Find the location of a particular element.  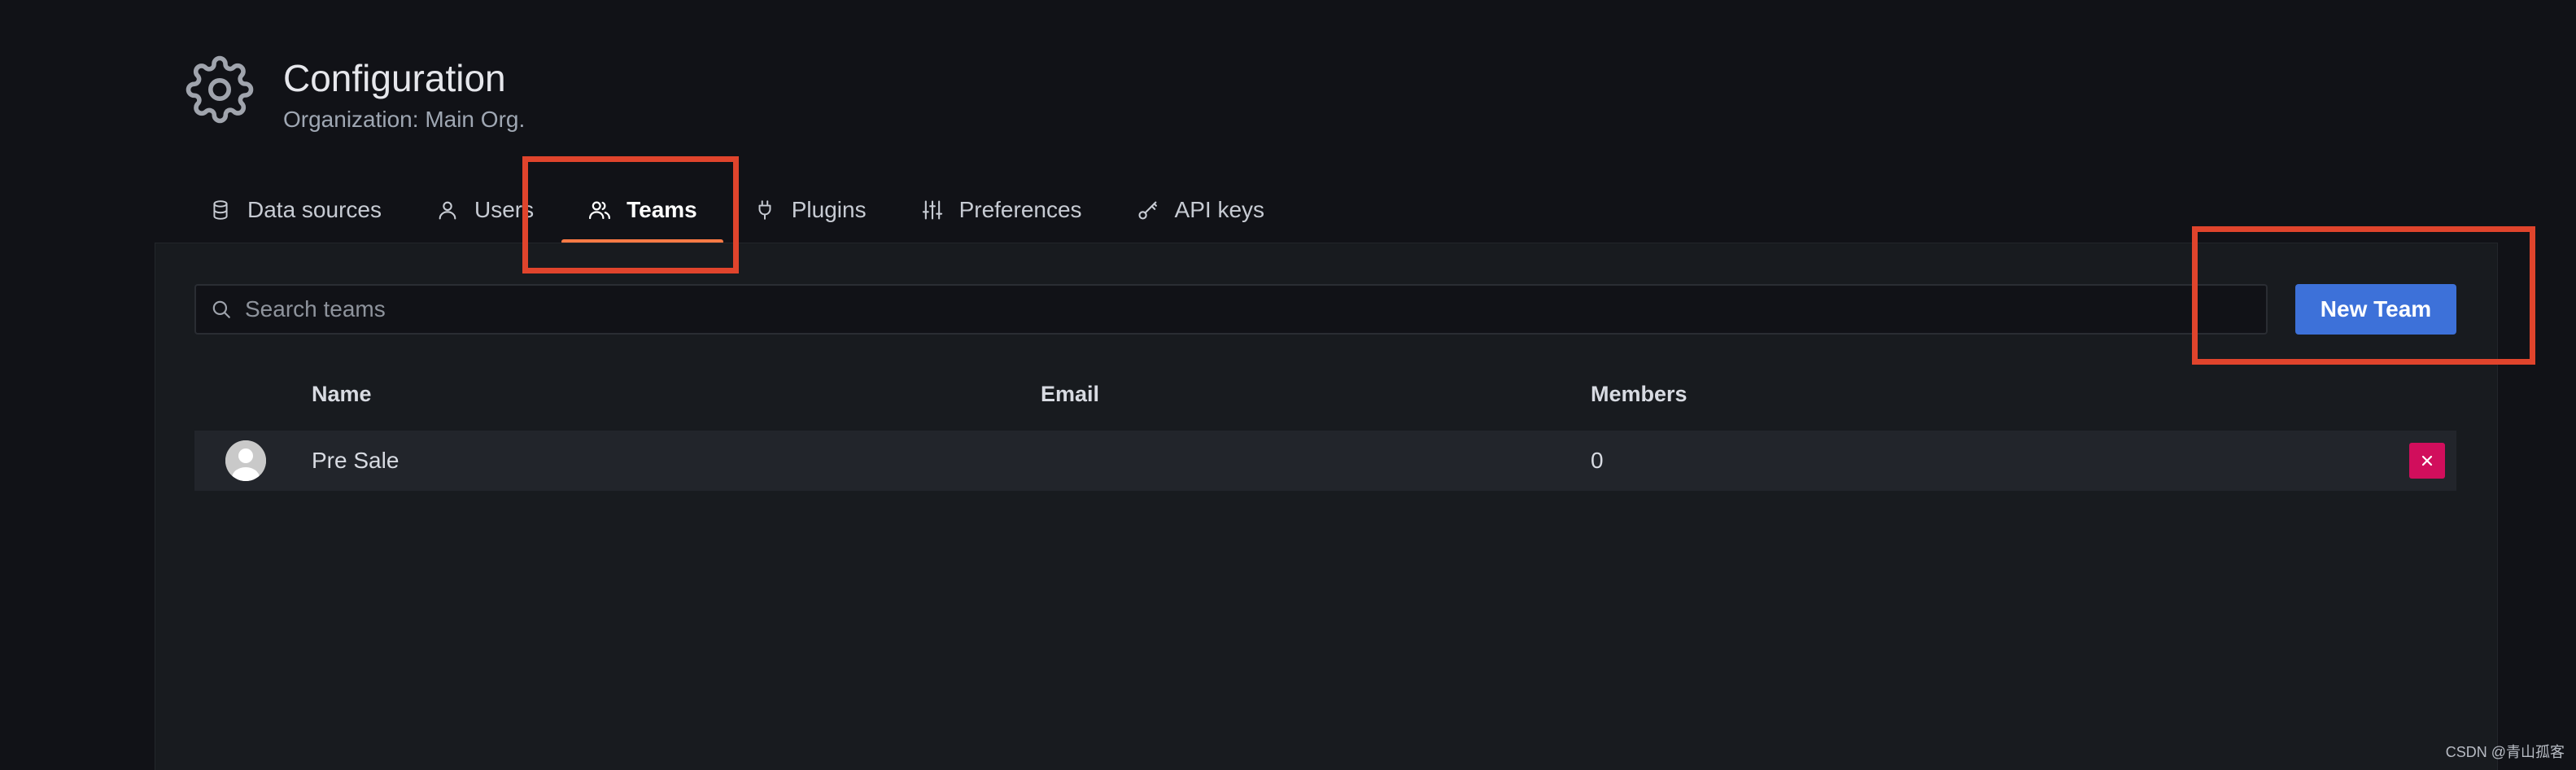

plug-icon is located at coordinates (765, 210).